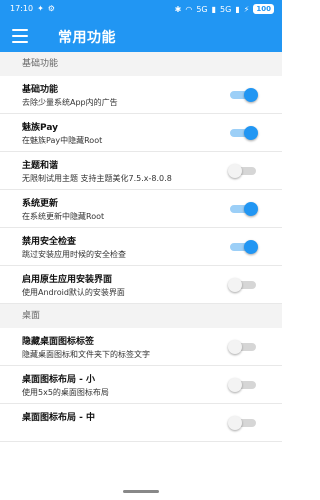 The image size is (320, 500). I want to click on setting-title: 系统更新, so click(40, 204).